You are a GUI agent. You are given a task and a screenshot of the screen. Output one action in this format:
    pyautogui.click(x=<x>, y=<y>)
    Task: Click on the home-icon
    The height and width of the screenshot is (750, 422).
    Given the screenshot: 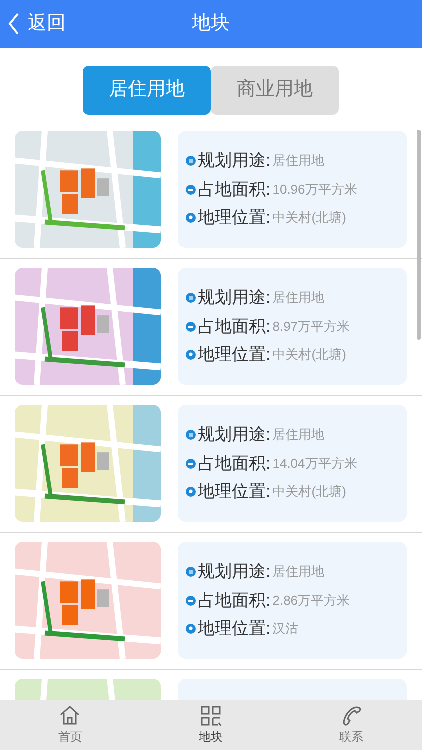 What is the action you would take?
    pyautogui.click(x=70, y=716)
    